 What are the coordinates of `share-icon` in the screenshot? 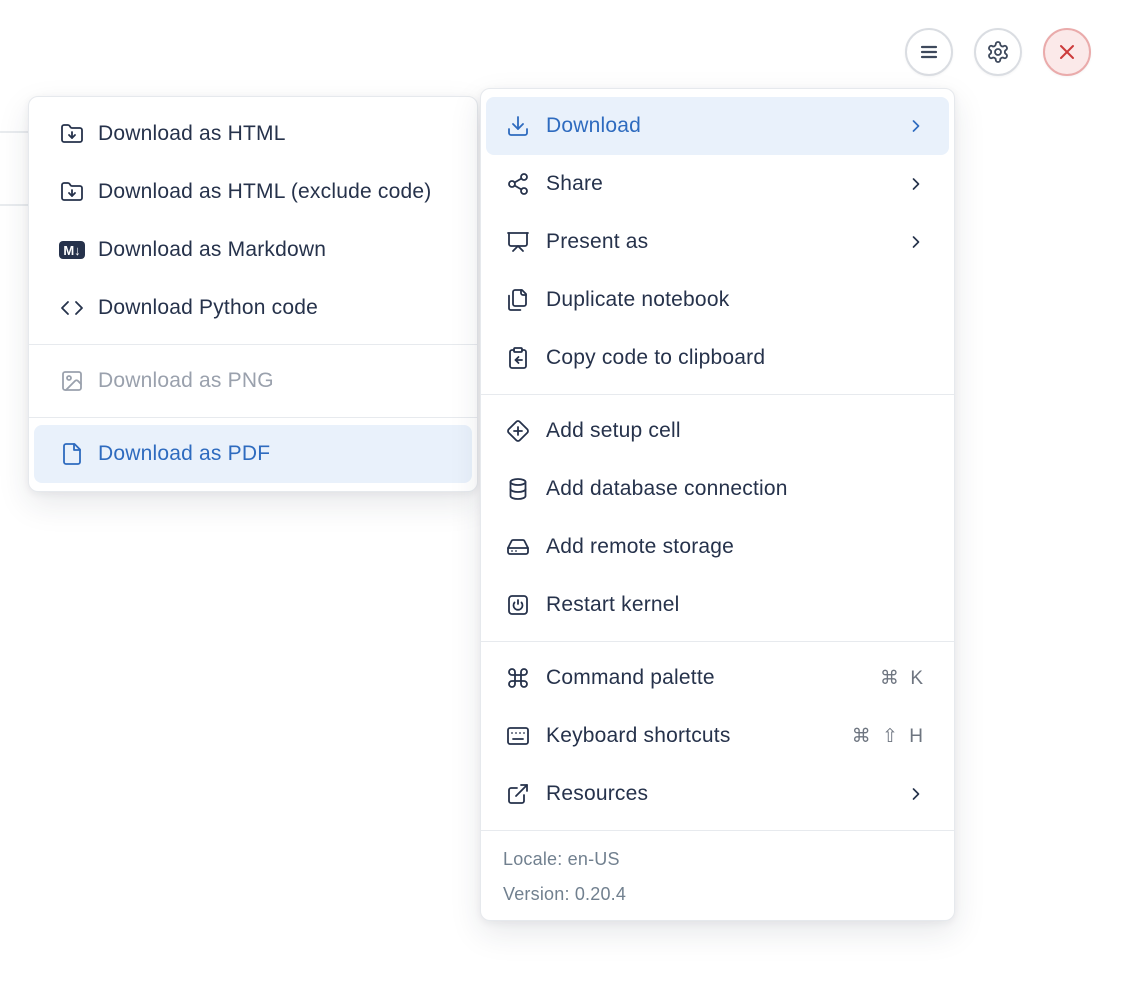 It's located at (518, 184).